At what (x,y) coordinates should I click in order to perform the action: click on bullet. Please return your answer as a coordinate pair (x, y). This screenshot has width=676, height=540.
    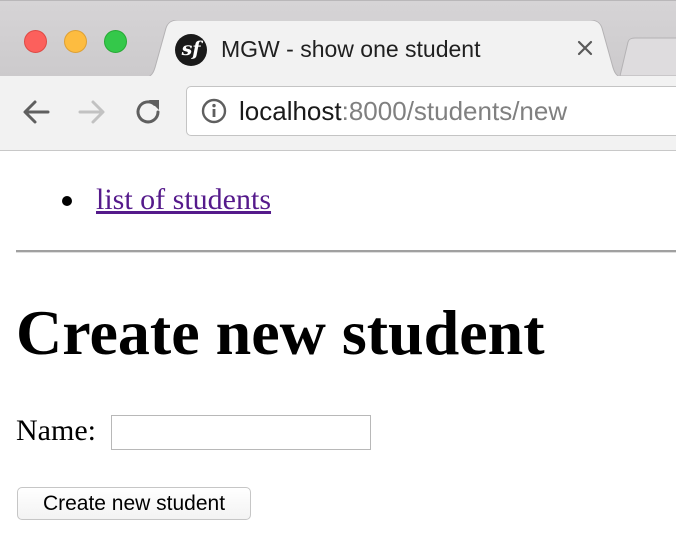
    Looking at the image, I should click on (67, 201).